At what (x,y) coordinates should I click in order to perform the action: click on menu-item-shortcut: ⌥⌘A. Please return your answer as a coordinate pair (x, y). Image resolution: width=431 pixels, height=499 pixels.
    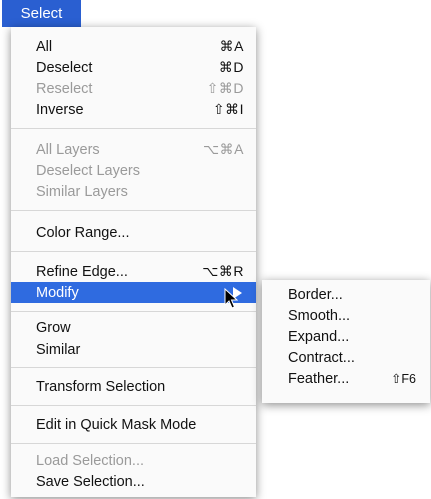
    Looking at the image, I should click on (223, 149).